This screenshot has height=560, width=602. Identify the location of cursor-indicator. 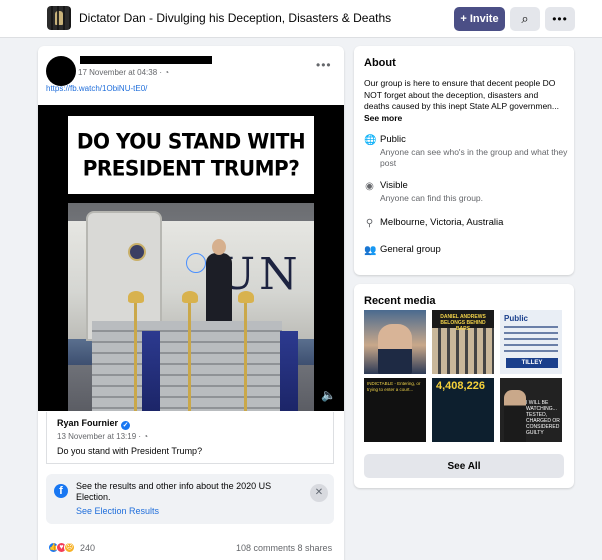
(196, 263).